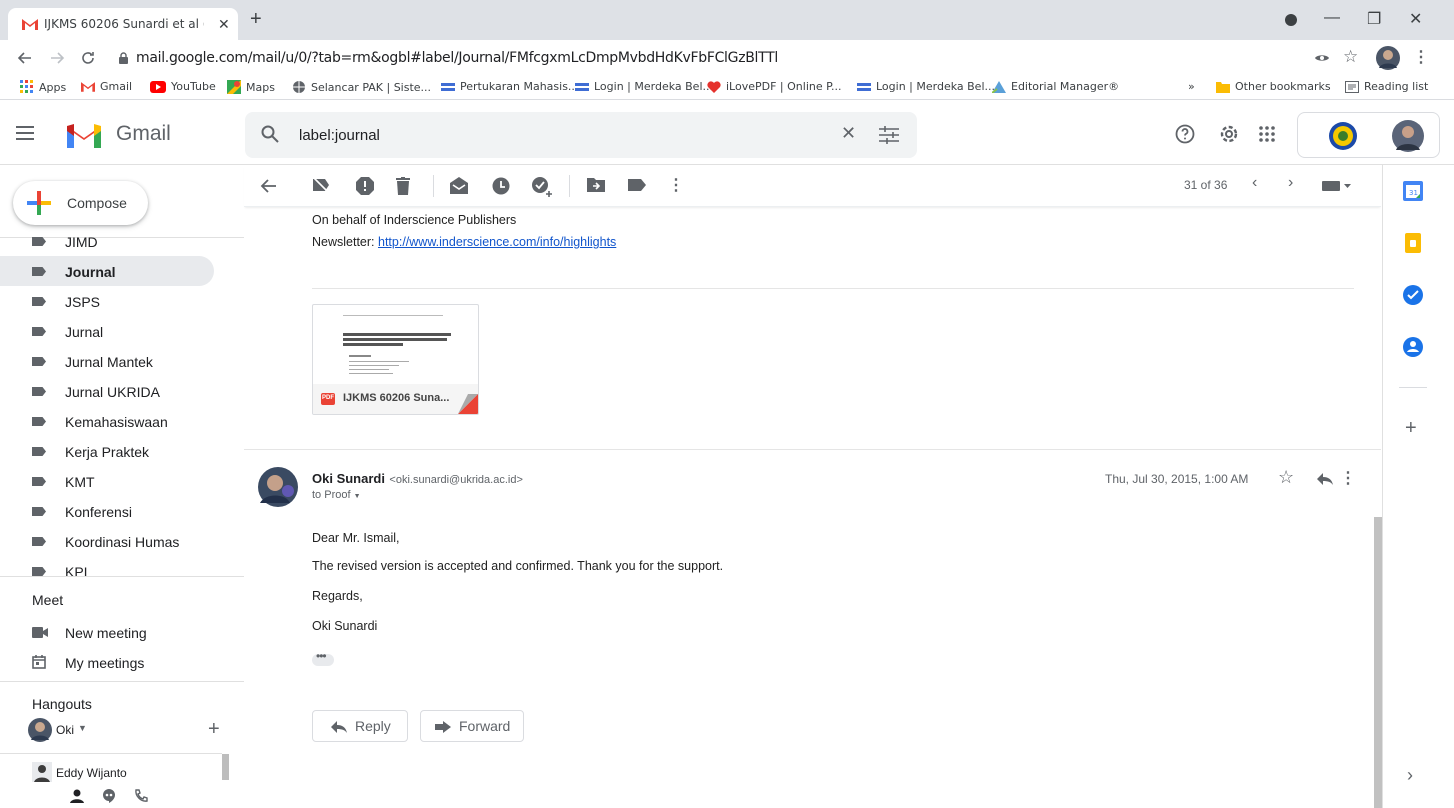  What do you see at coordinates (1191, 86) in the screenshot?
I see `bookmarks-overflow-button: »` at bounding box center [1191, 86].